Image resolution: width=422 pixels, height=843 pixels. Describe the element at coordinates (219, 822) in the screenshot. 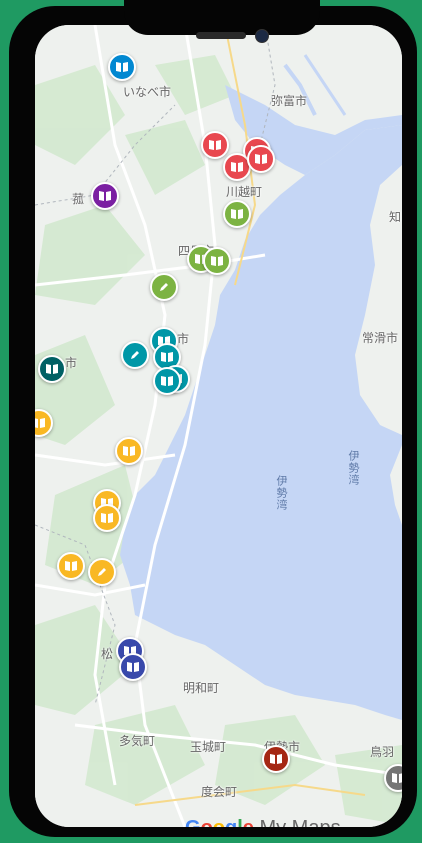

I see `google-logo: Google` at that location.